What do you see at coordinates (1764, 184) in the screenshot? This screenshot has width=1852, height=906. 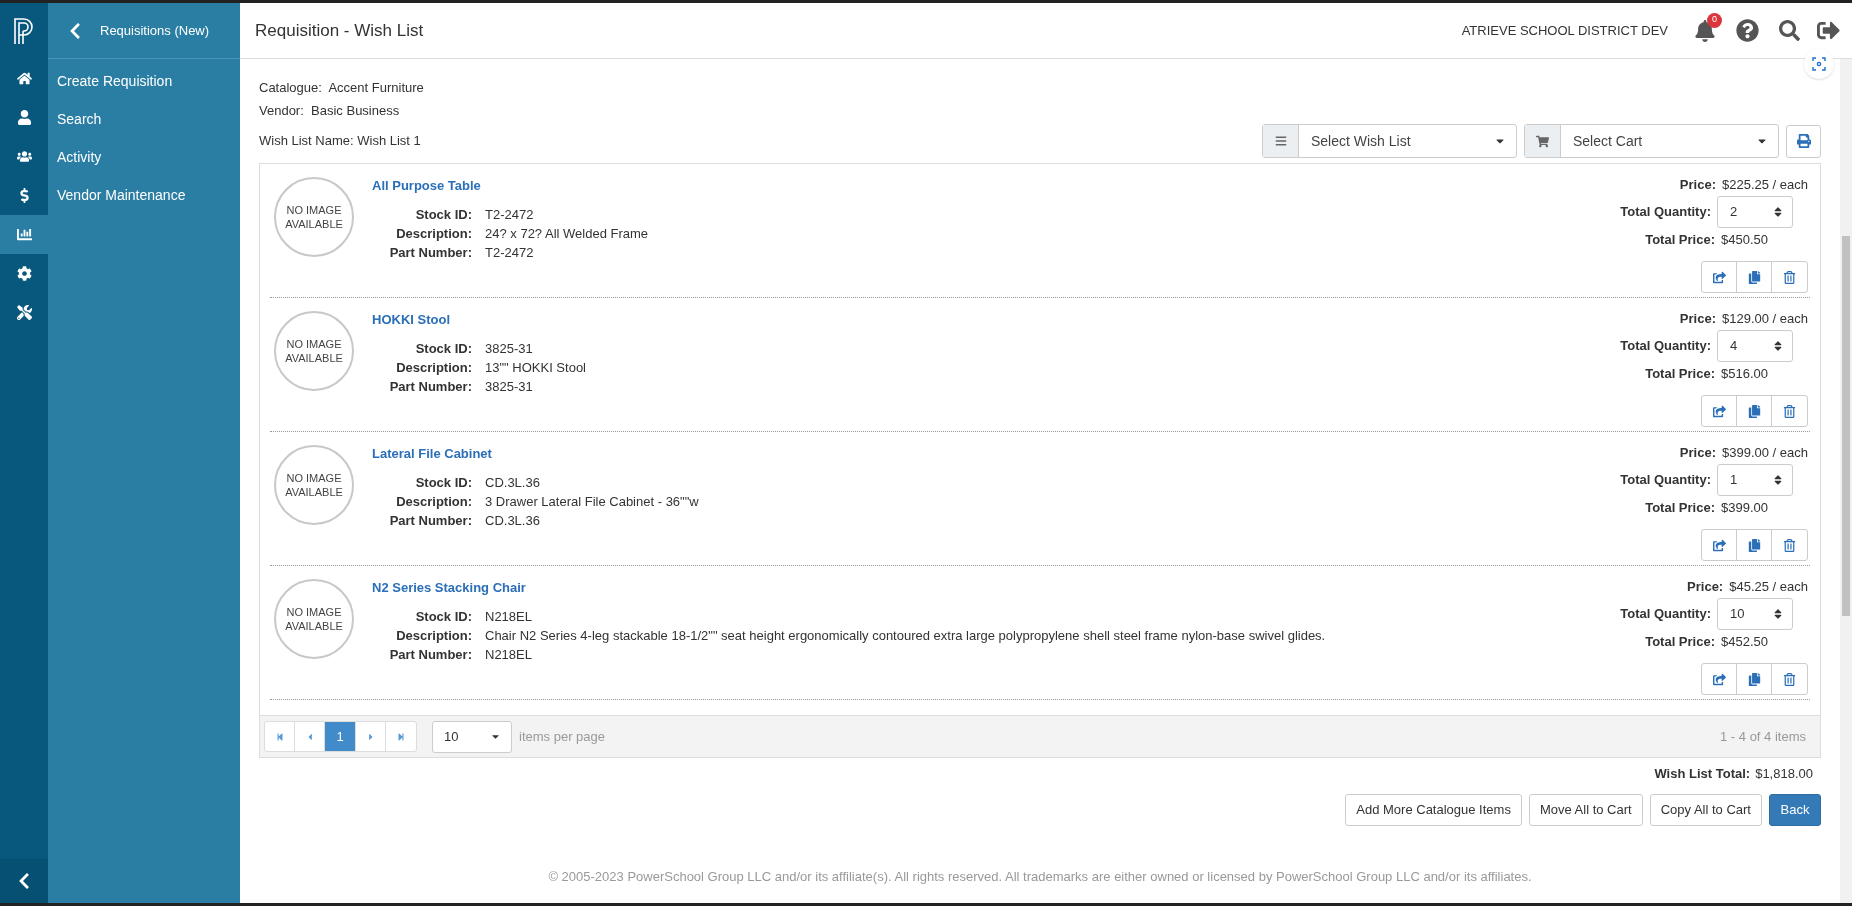 I see `price: $225.25 / each` at bounding box center [1764, 184].